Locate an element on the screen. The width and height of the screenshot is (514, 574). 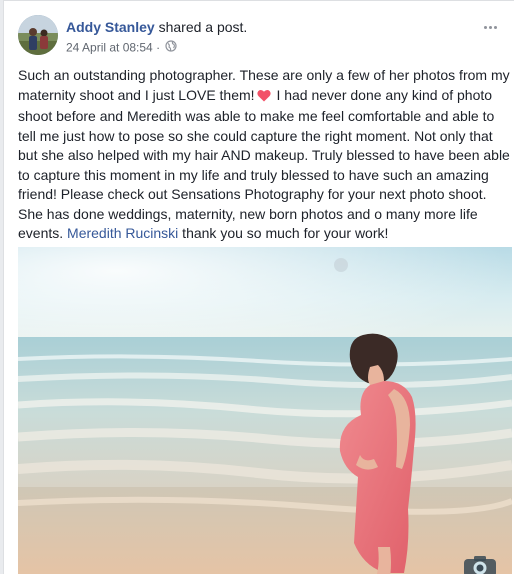
avatar-image is located at coordinates (38, 35).